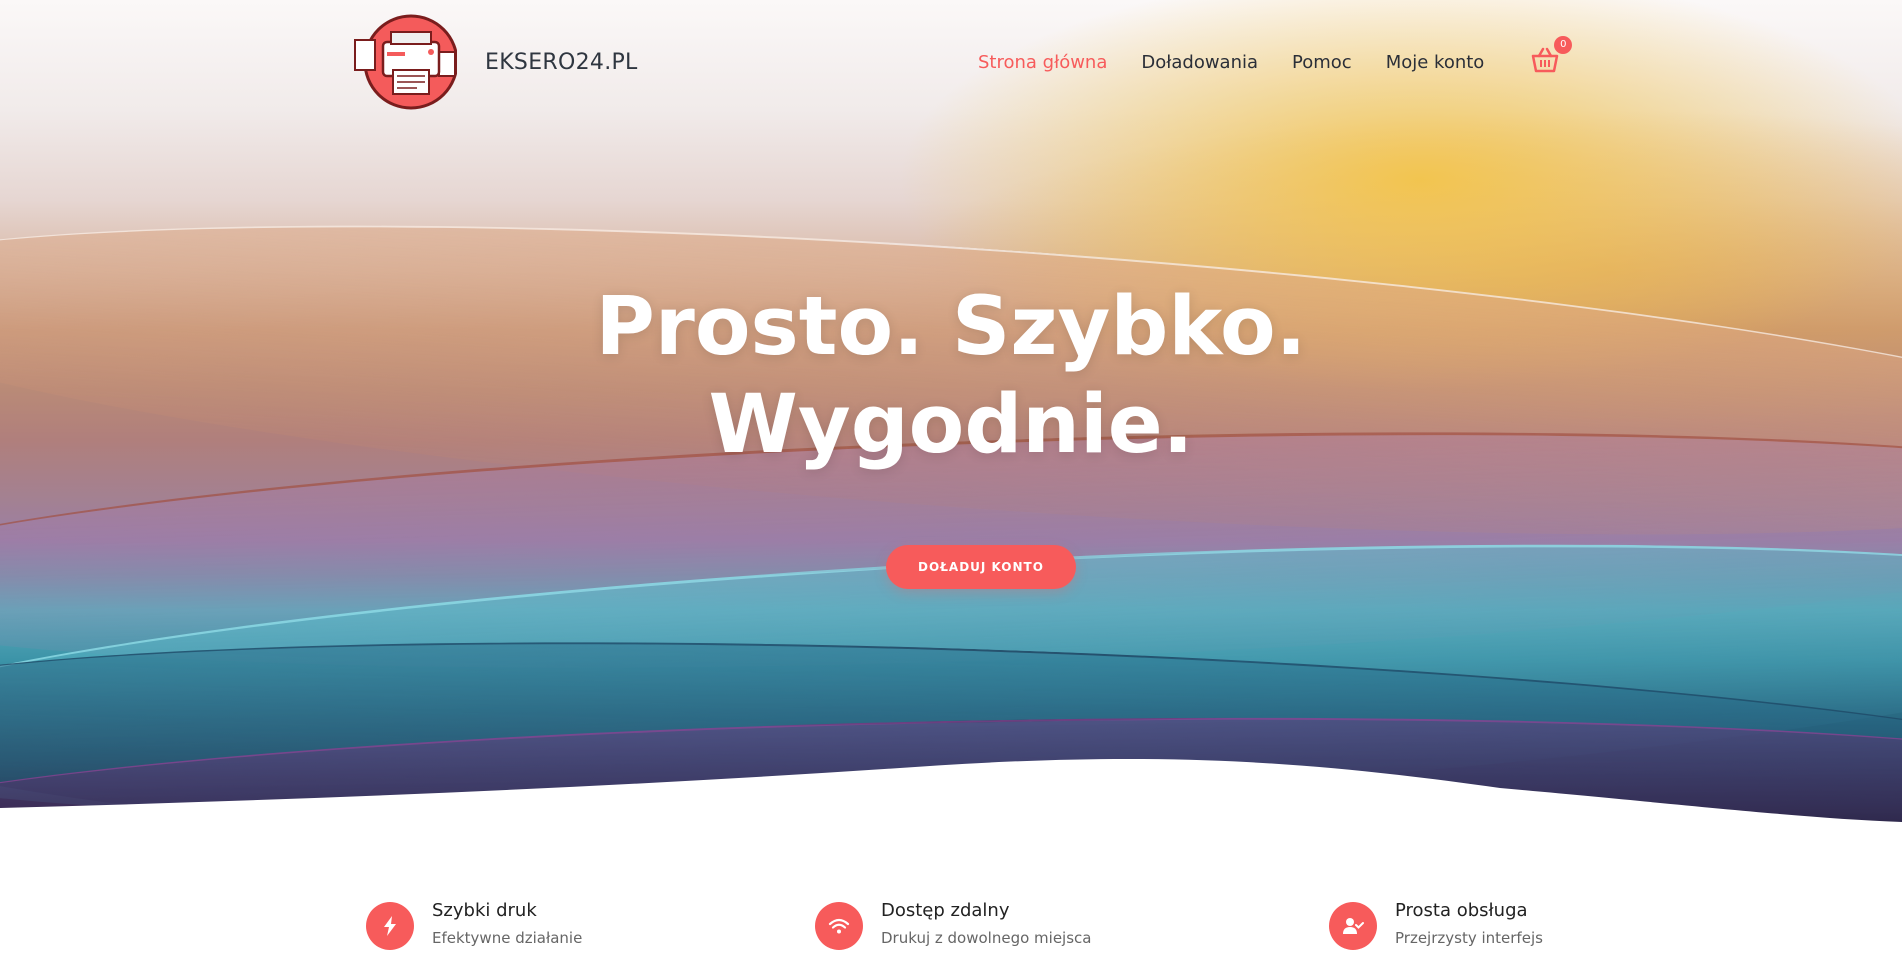 The width and height of the screenshot is (1902, 961). I want to click on nav-home: Strona główna, so click(1042, 62).